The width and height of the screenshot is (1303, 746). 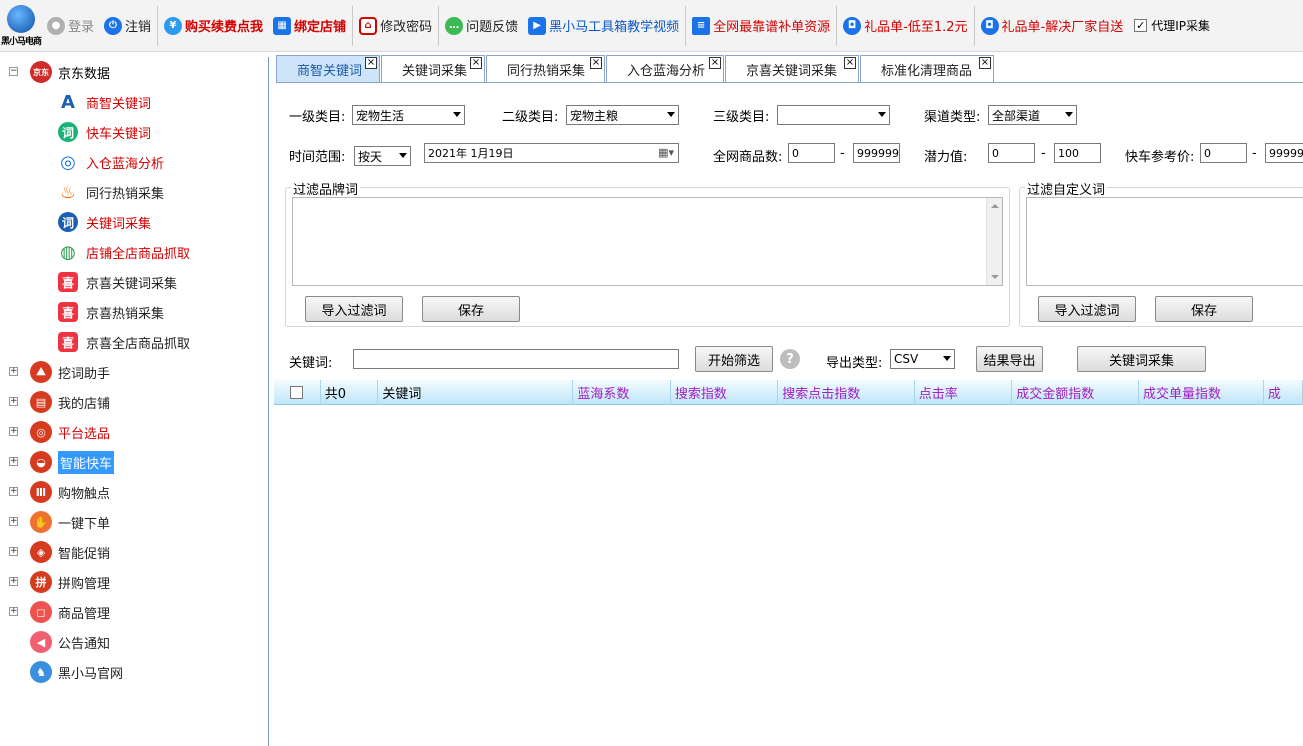 What do you see at coordinates (1032, 115) in the screenshot?
I see `channel-type-select: 全部渠道` at bounding box center [1032, 115].